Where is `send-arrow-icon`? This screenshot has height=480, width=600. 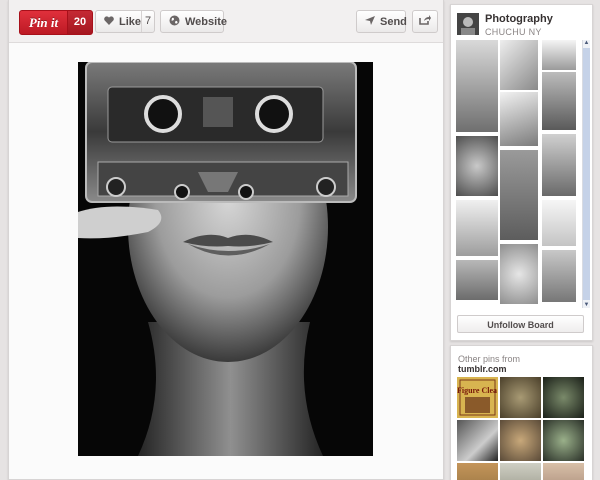
send-arrow-icon is located at coordinates (370, 21).